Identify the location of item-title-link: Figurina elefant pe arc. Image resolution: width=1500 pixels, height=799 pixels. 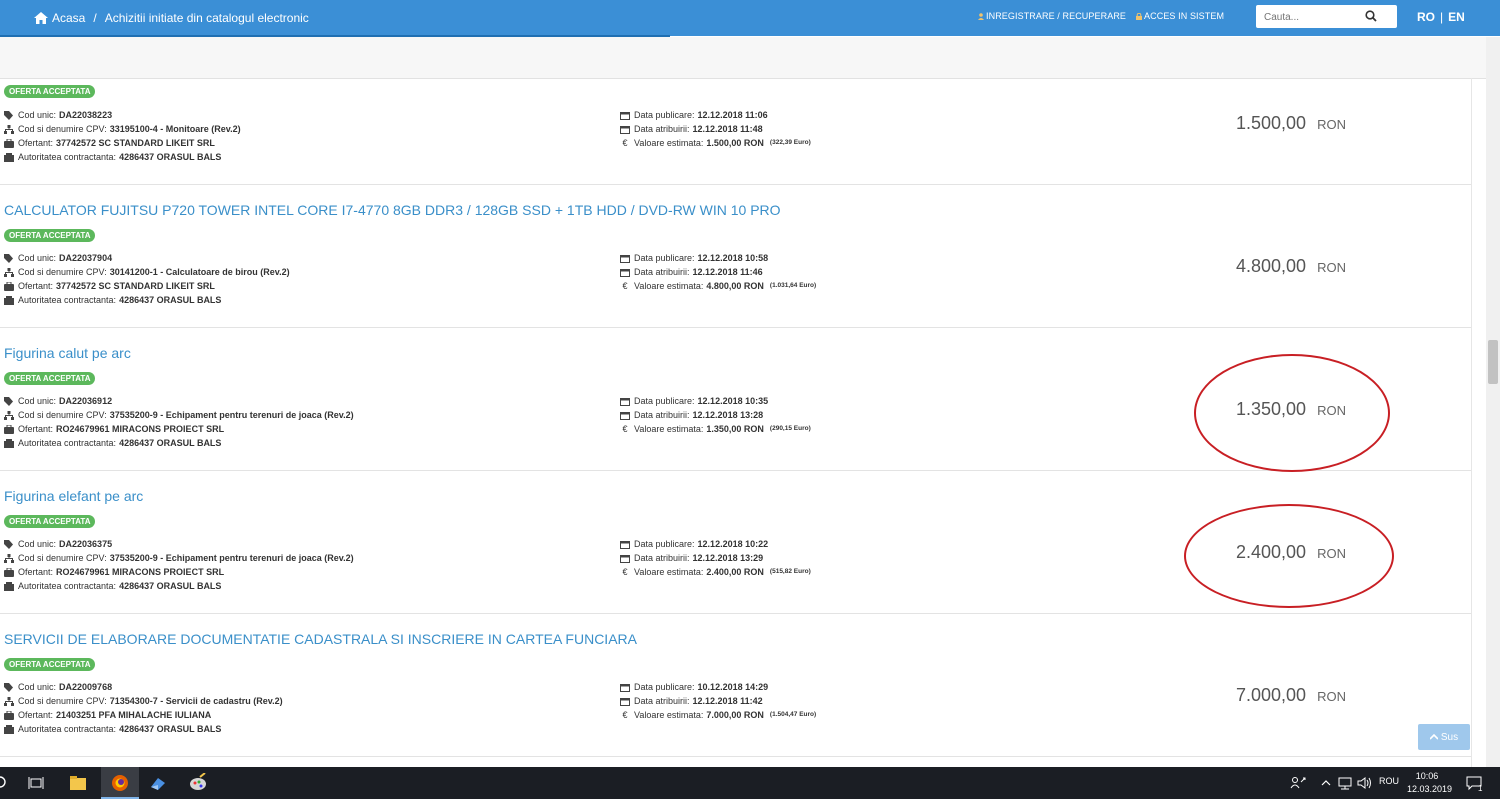
(73, 496).